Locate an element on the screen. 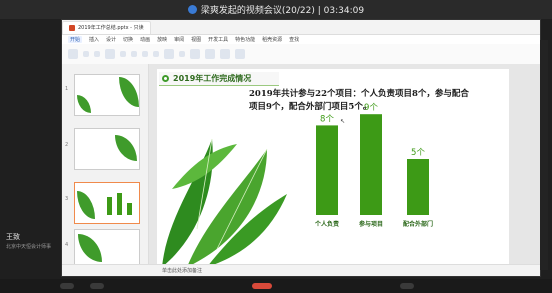 The height and width of the screenshot is (293, 552). find-icon is located at coordinates (240, 54).